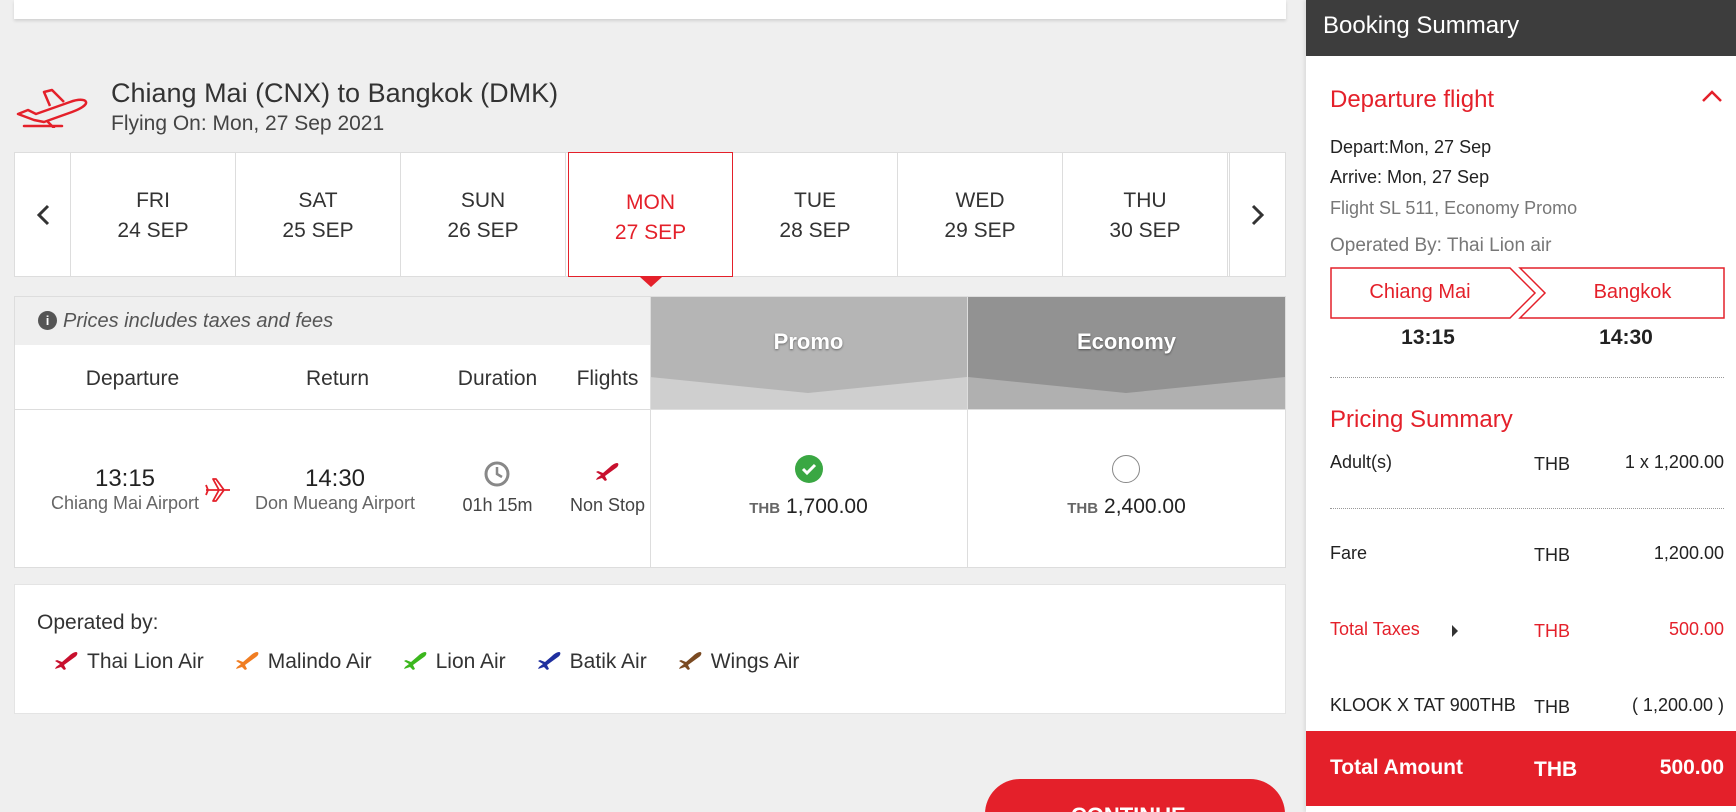  Describe the element at coordinates (132, 378) in the screenshot. I see `header-departure: Departure` at that location.